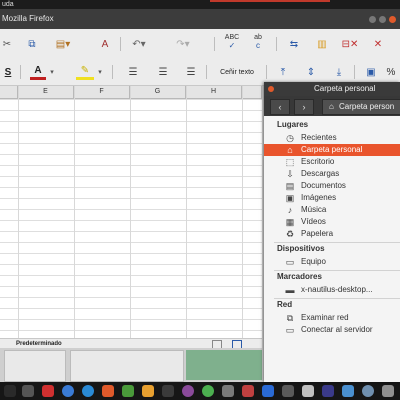 The height and width of the screenshot is (400, 400). Describe the element at coordinates (258, 37) in the screenshot. I see `autocorrect-label: ab` at that location.